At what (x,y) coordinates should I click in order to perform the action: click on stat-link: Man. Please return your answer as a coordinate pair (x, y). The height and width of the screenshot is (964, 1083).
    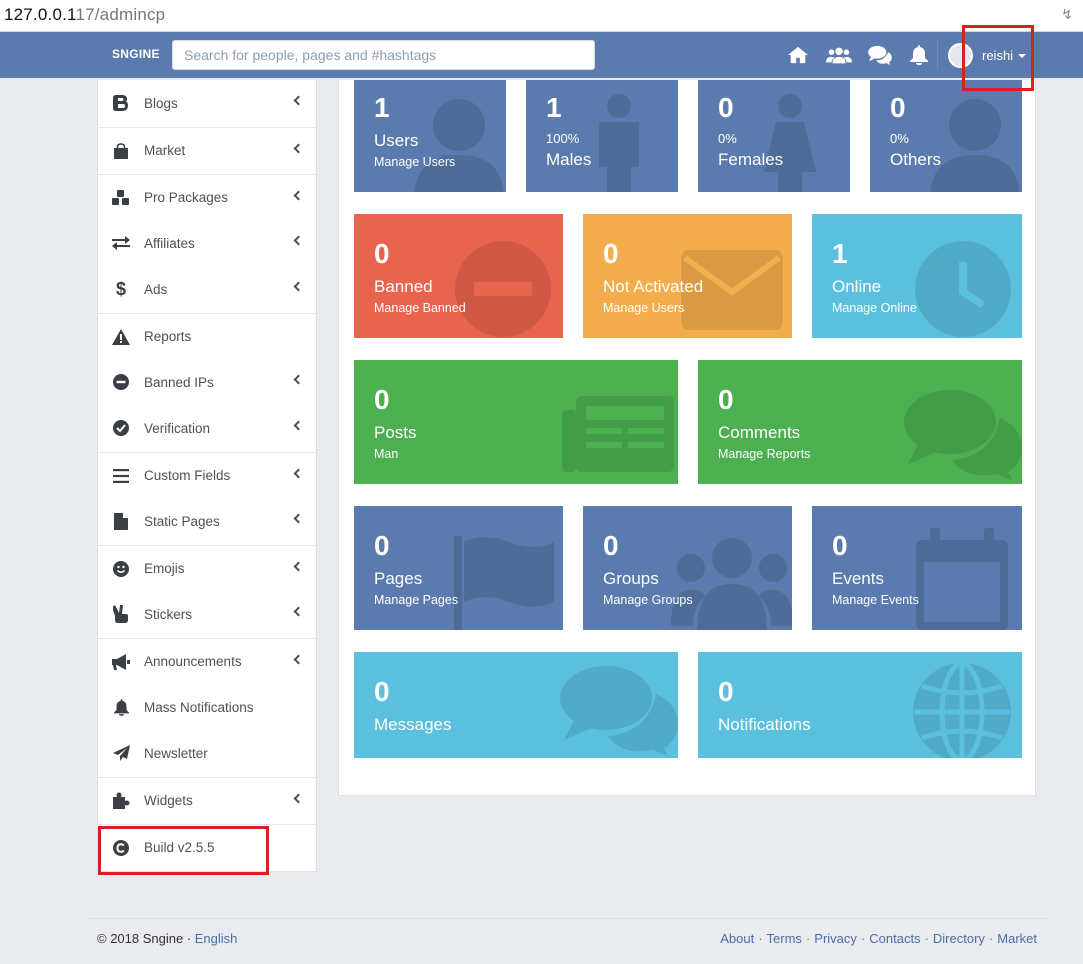
    Looking at the image, I should click on (386, 454).